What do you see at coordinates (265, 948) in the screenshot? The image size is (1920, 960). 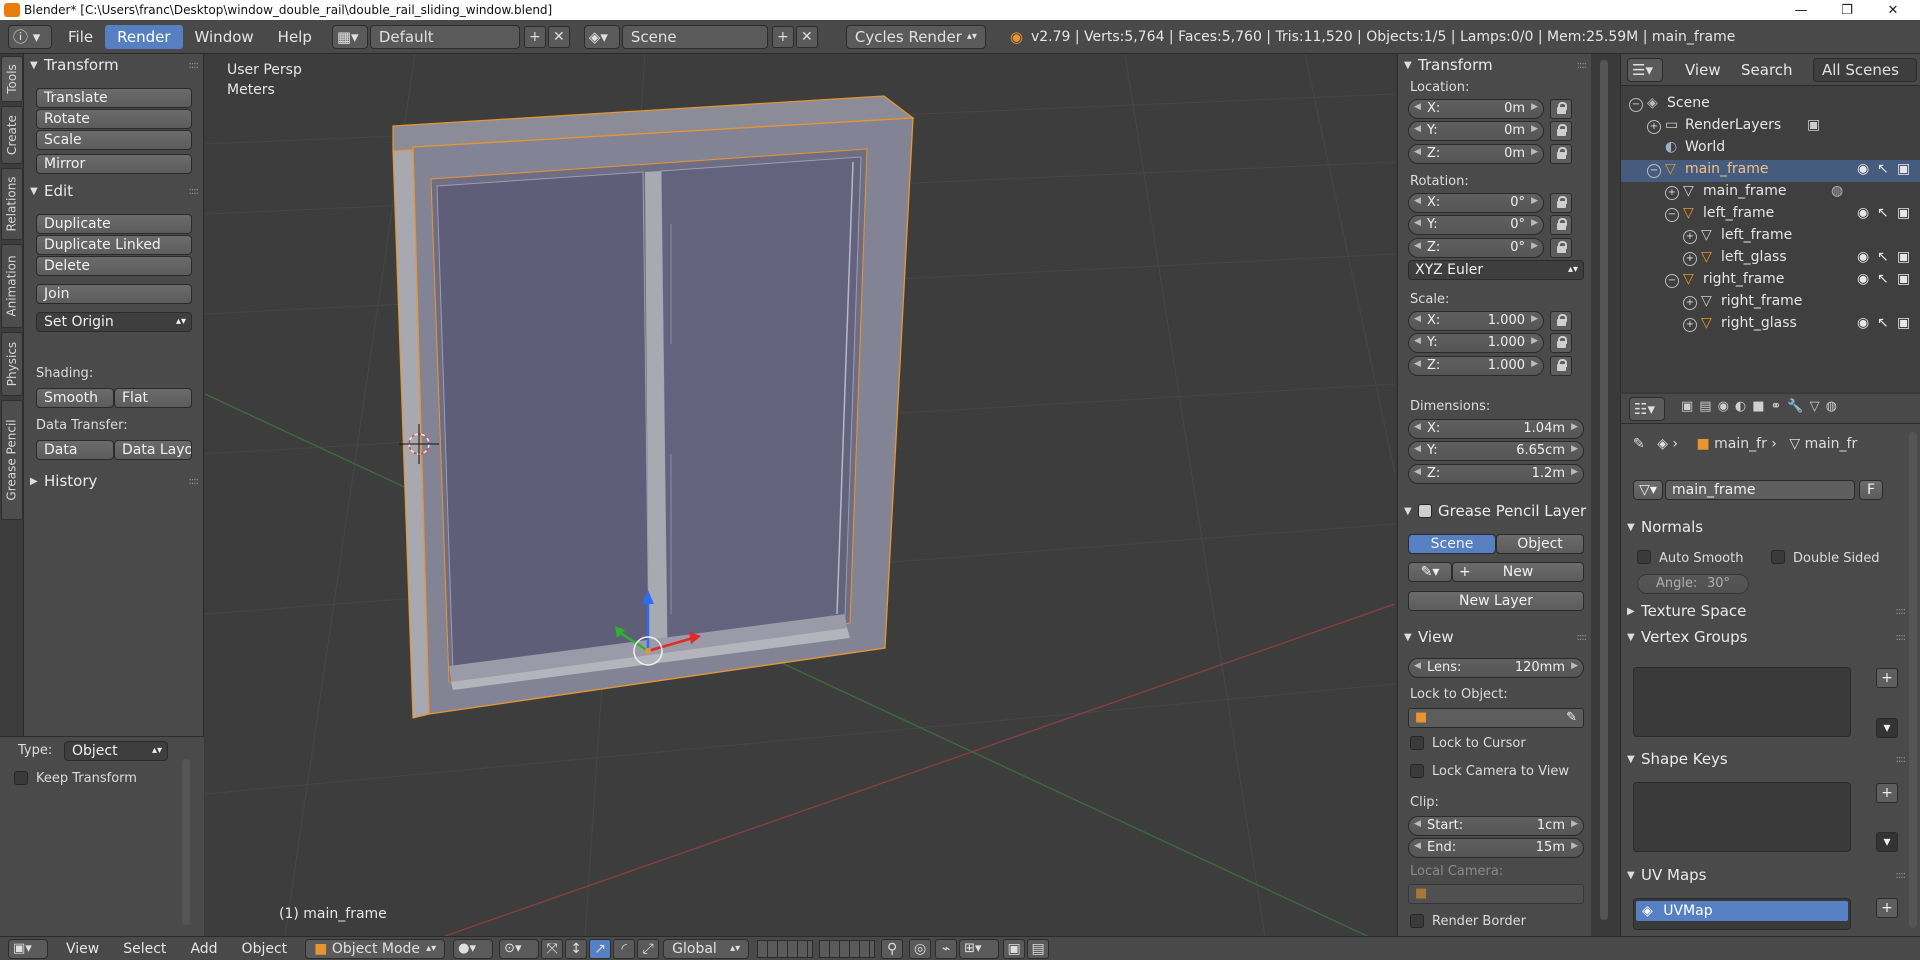 I see `menu-object: Object` at bounding box center [265, 948].